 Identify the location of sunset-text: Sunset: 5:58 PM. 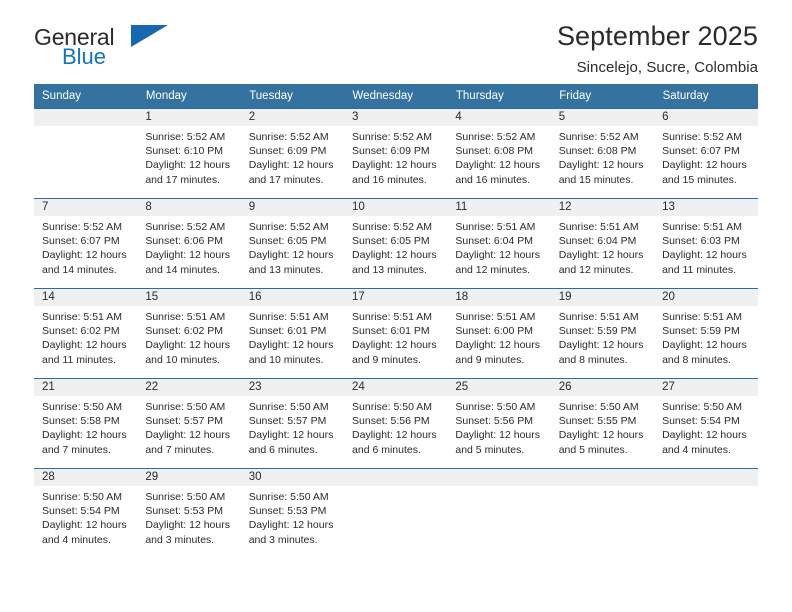
(81, 421).